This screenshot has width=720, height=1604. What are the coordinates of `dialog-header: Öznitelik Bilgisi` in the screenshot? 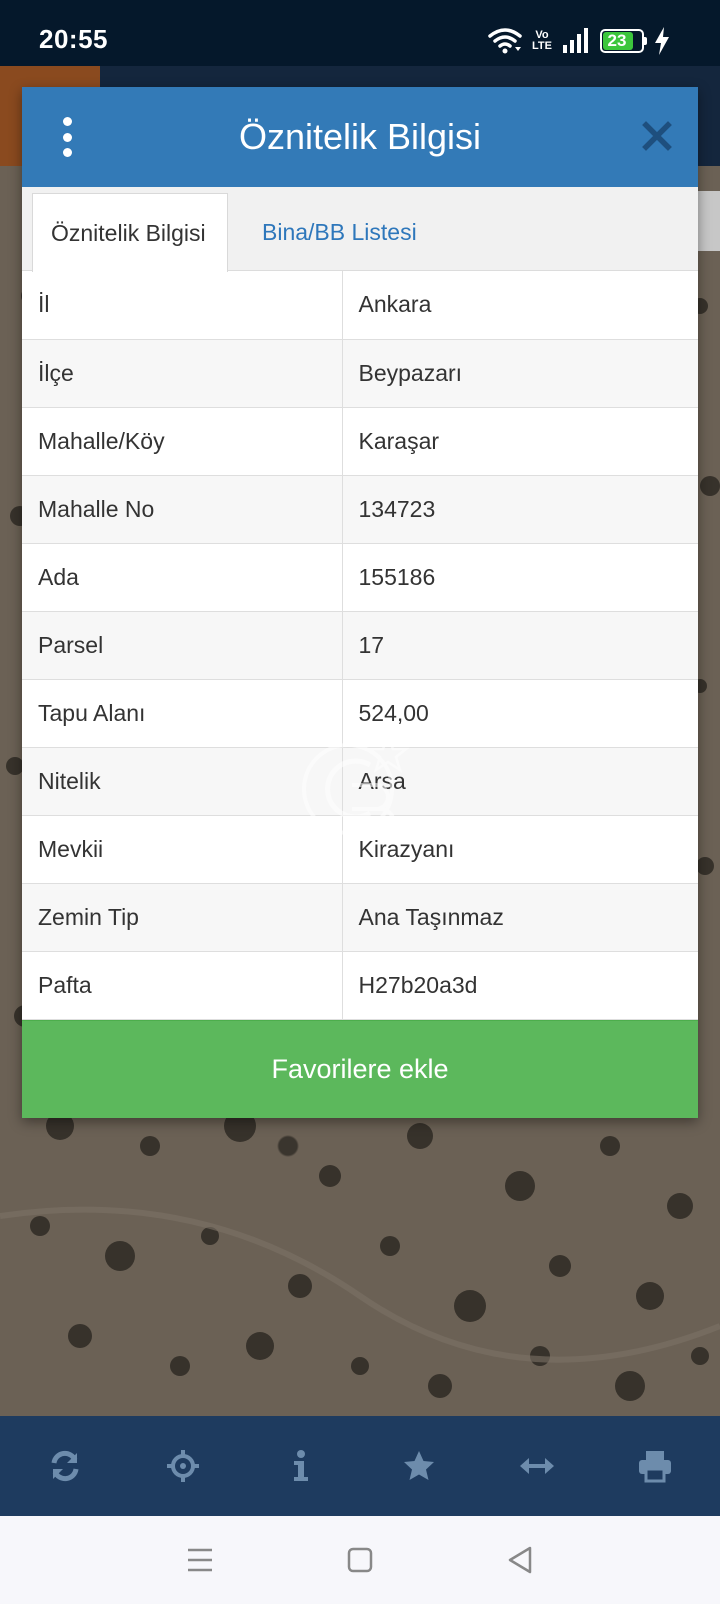 It's located at (360, 137).